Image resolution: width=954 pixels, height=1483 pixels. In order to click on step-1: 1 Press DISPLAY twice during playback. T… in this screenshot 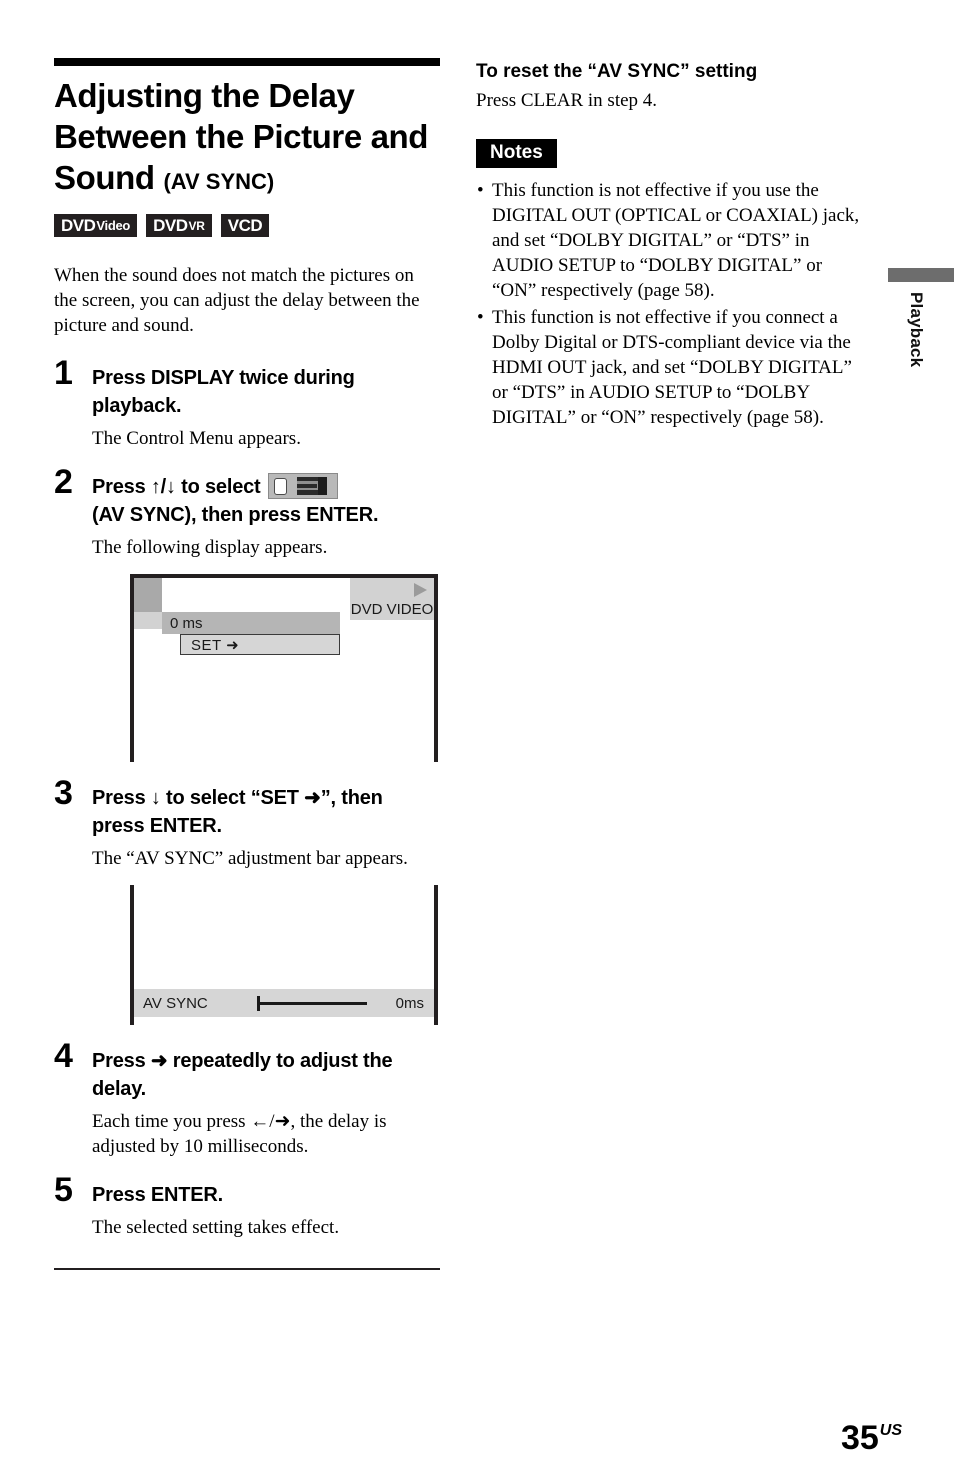, I will do `click(247, 403)`.